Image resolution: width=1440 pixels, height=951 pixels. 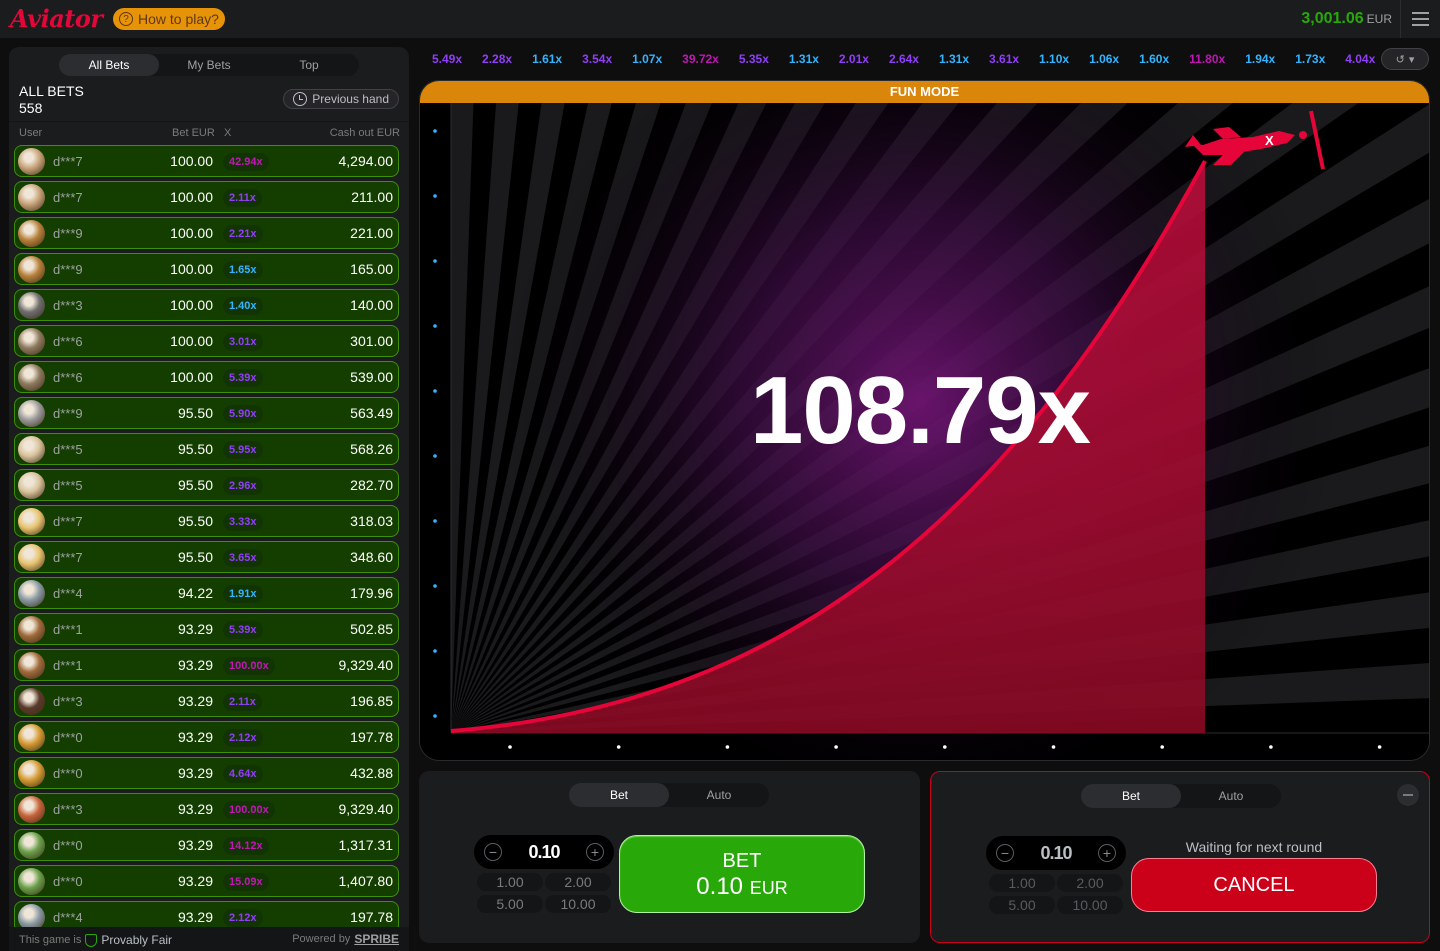 I want to click on minus-icon, so click(x=1408, y=795).